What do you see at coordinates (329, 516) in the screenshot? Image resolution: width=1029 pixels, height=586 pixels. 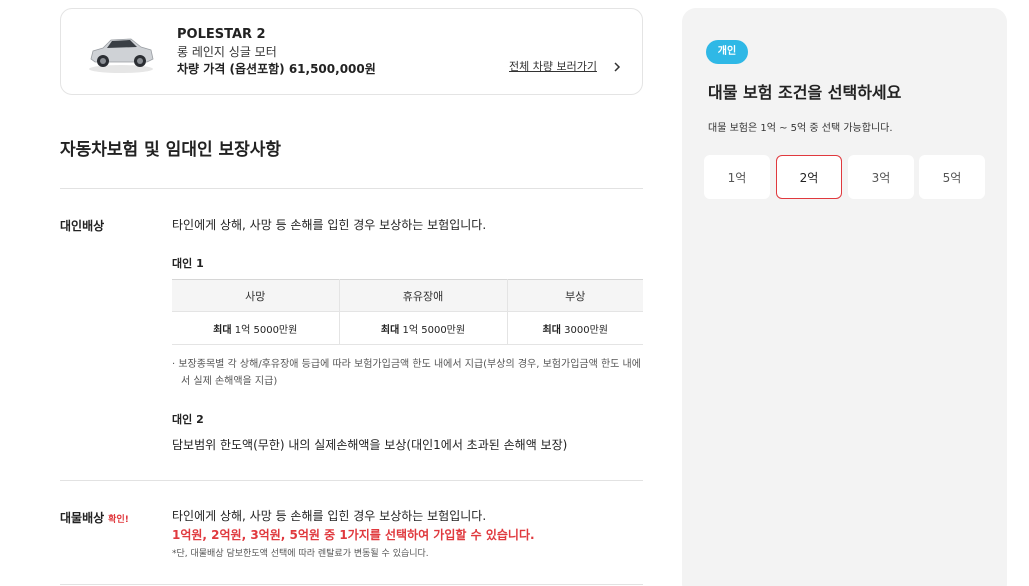 I see `property-damage-desc: 타인에게 상해, 사망 등 손해를 입힌 경우 보상하는 보험입니다.` at bounding box center [329, 516].